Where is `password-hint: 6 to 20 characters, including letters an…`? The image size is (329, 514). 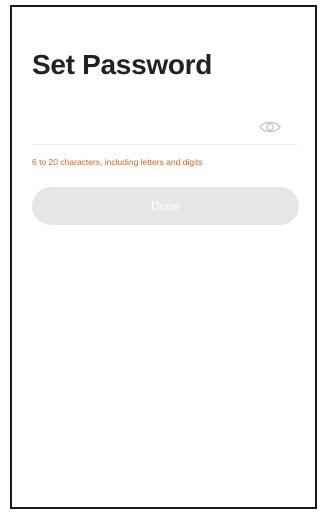 password-hint: 6 to 20 characters, including letters an… is located at coordinates (117, 162).